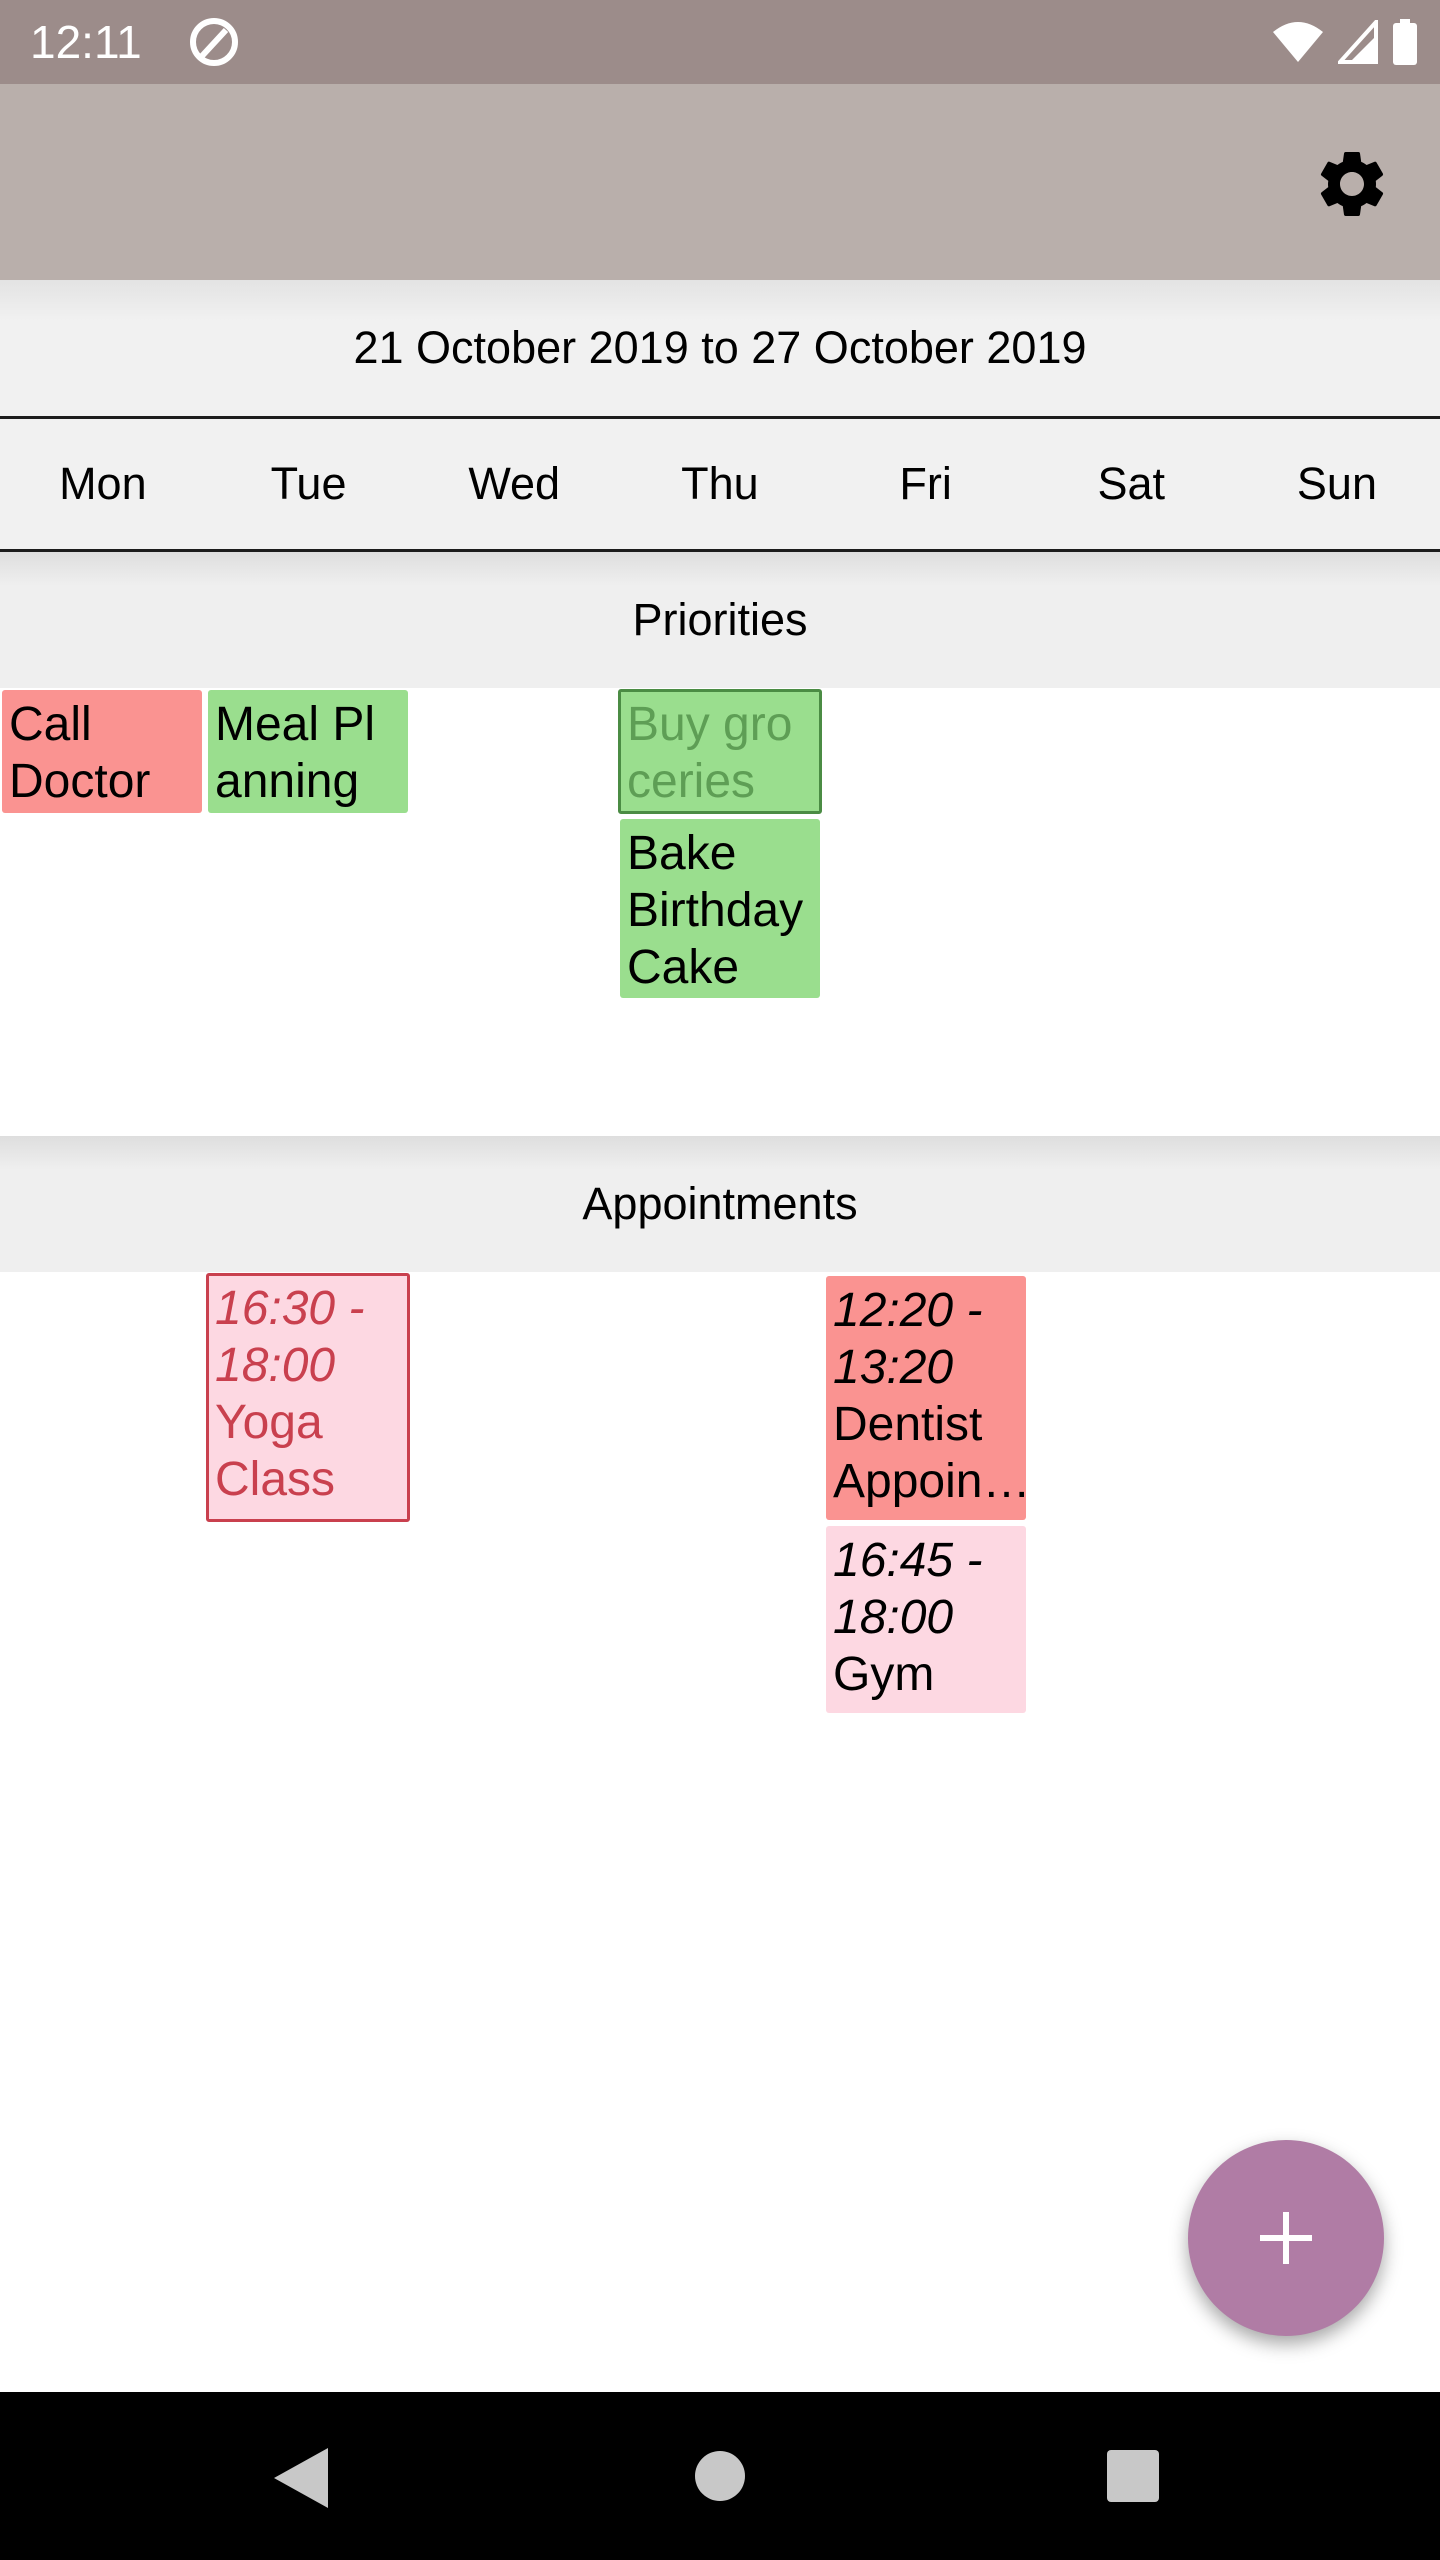 The width and height of the screenshot is (1440, 2560). What do you see at coordinates (893, 1367) in the screenshot?
I see `appointment-time-line: 13:20` at bounding box center [893, 1367].